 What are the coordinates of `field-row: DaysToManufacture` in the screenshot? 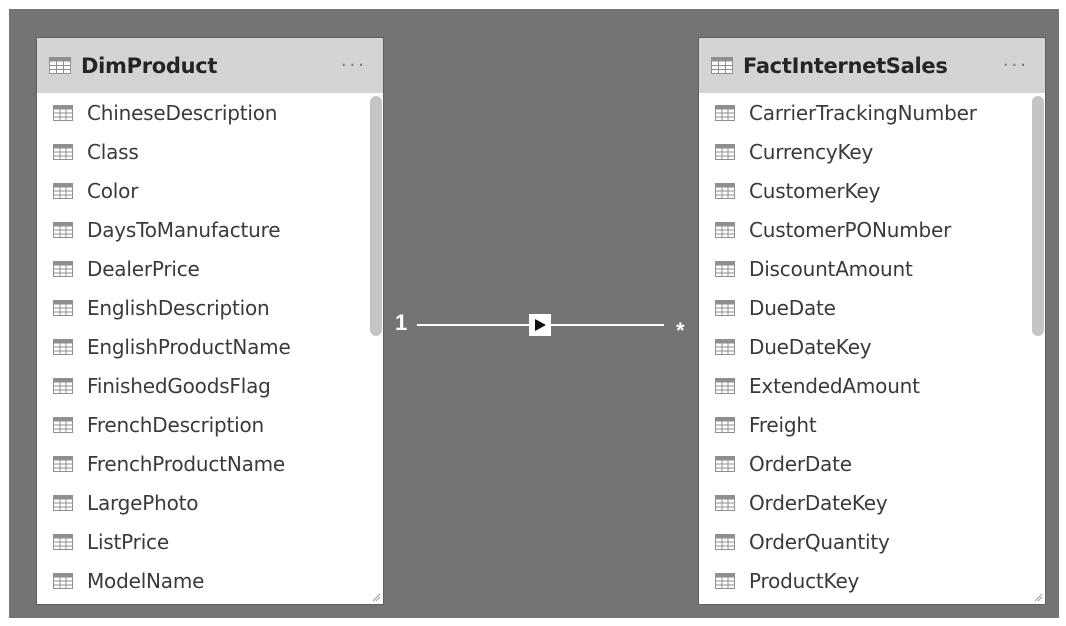 It's located at (210, 229).